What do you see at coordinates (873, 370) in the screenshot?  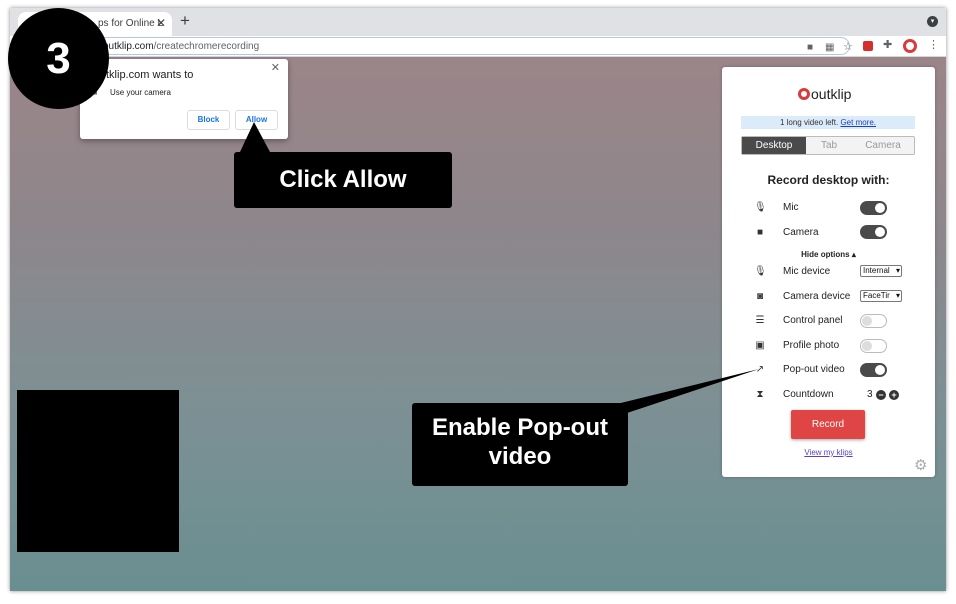 I see `popout-video-toggle` at bounding box center [873, 370].